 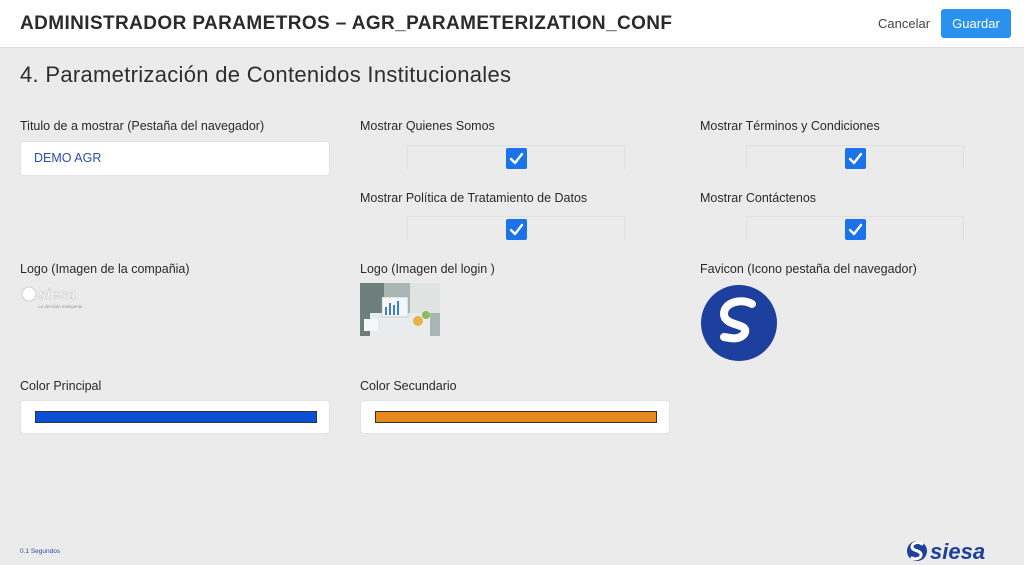 I want to click on company-logo-tagline: La decisión inteligente, so click(x=60, y=306).